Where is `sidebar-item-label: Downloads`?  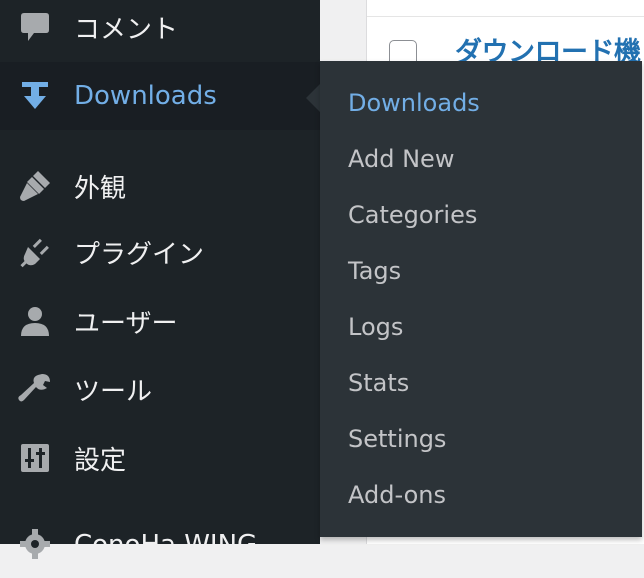 sidebar-item-label: Downloads is located at coordinates (145, 96).